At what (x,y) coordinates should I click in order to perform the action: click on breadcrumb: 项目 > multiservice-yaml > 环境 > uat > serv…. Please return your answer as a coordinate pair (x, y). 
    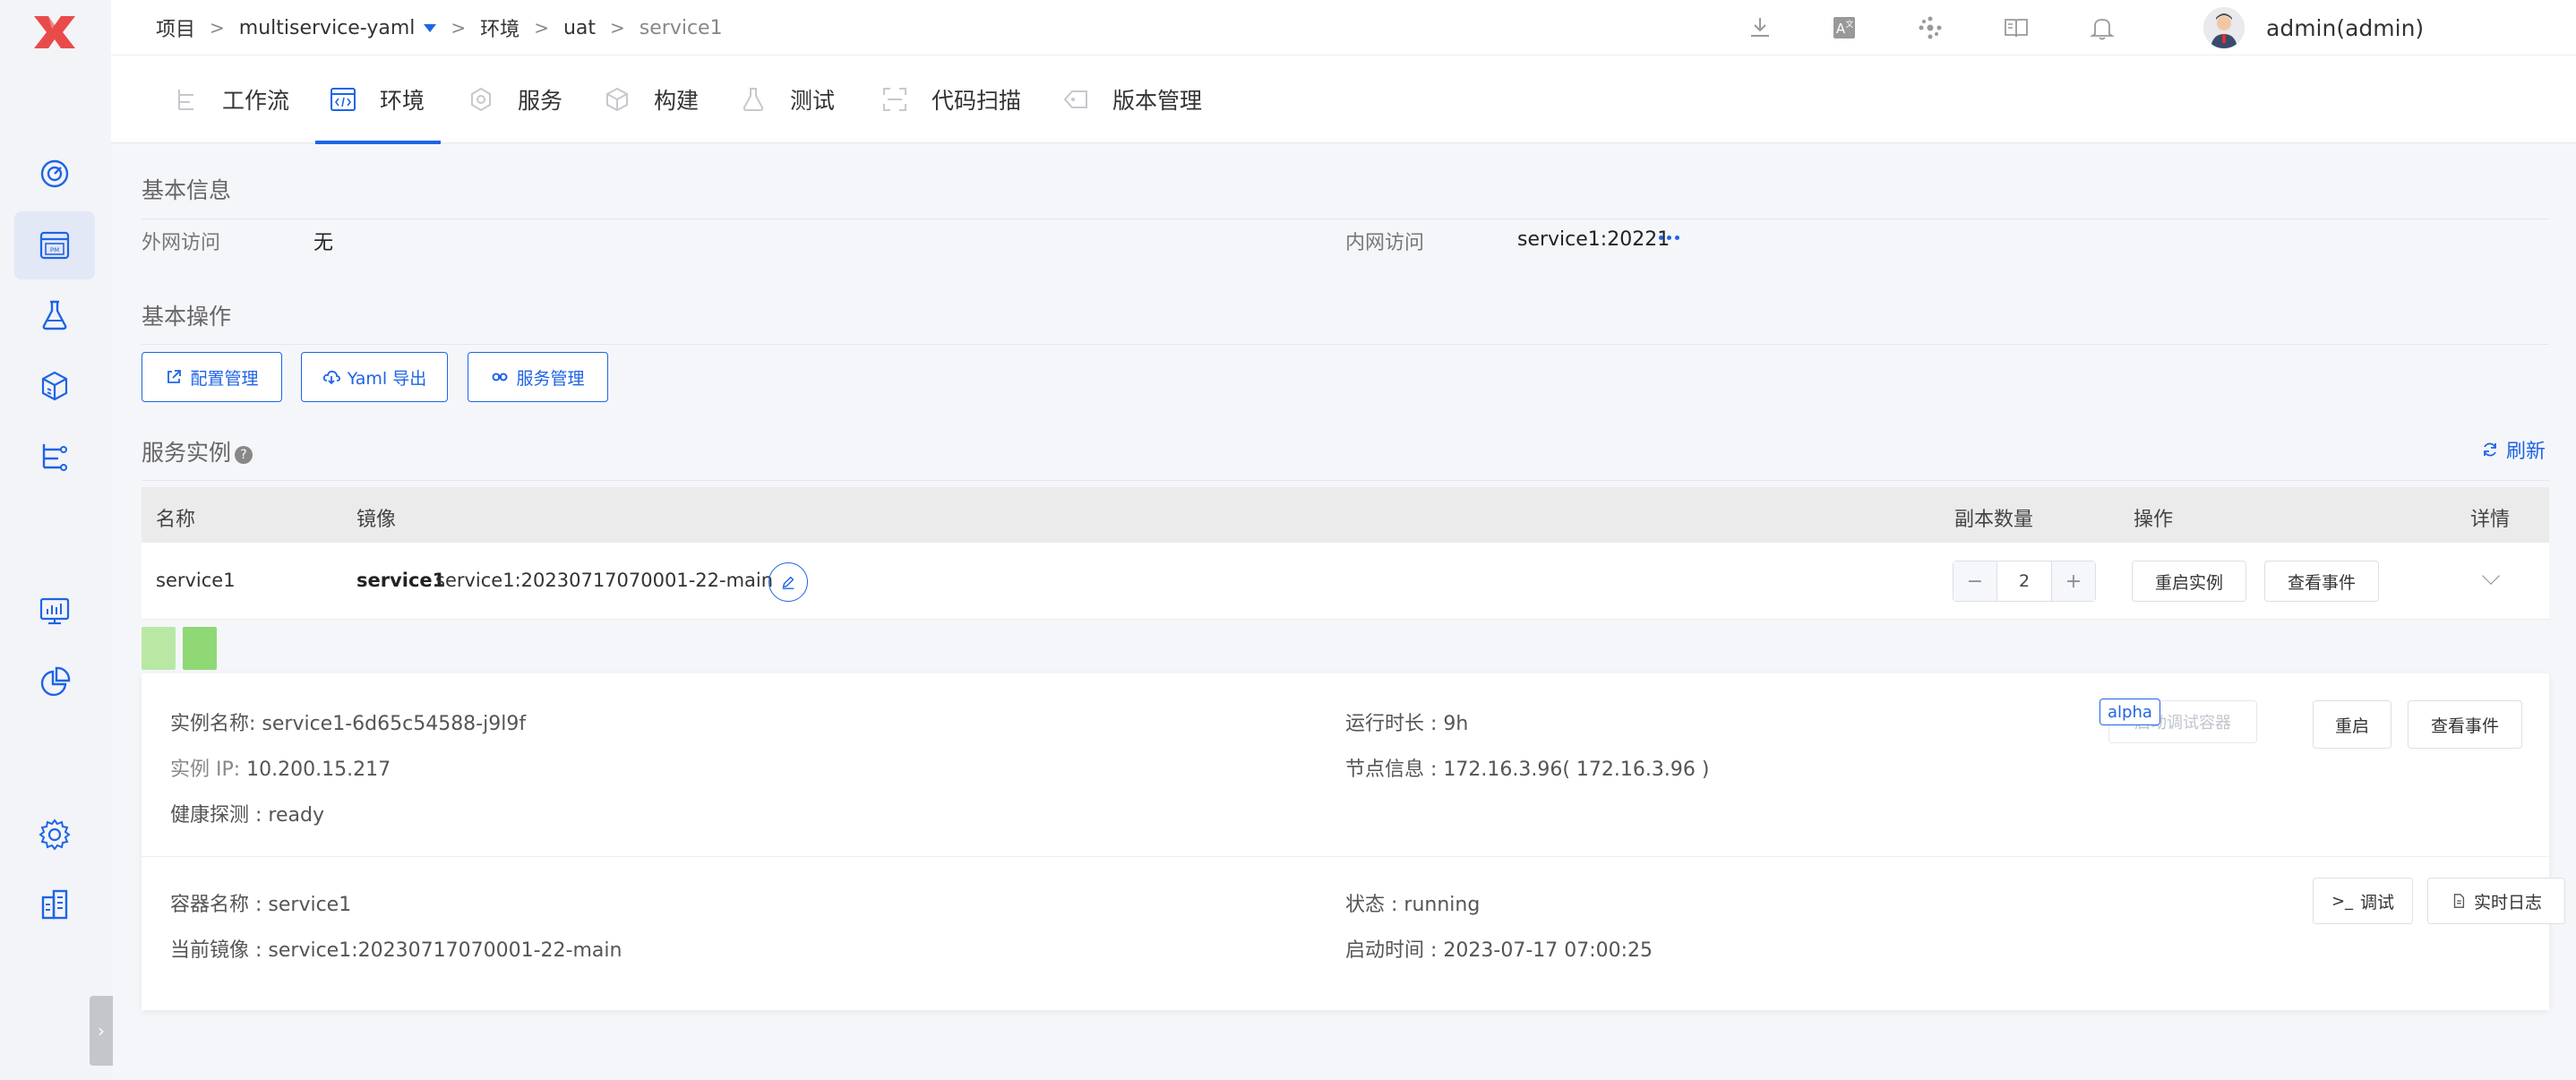
    Looking at the image, I should click on (439, 28).